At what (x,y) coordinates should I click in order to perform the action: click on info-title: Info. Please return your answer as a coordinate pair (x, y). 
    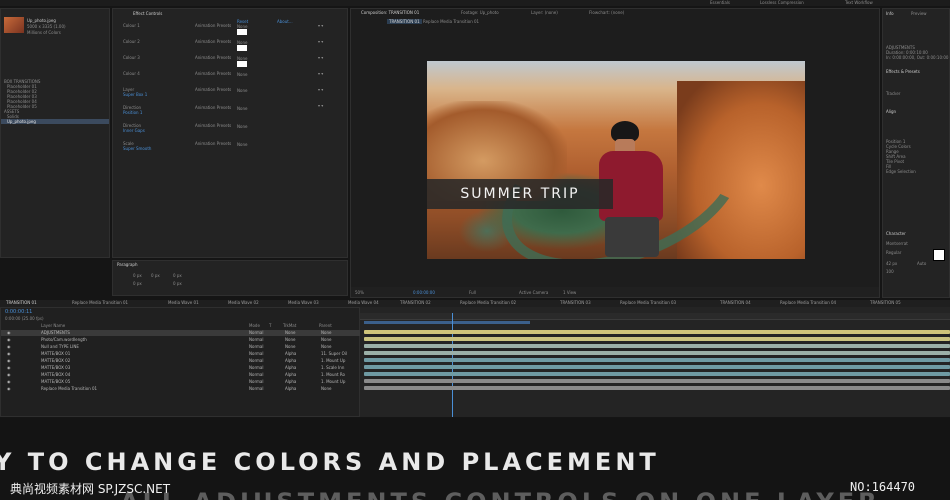
    Looking at the image, I should click on (890, 13).